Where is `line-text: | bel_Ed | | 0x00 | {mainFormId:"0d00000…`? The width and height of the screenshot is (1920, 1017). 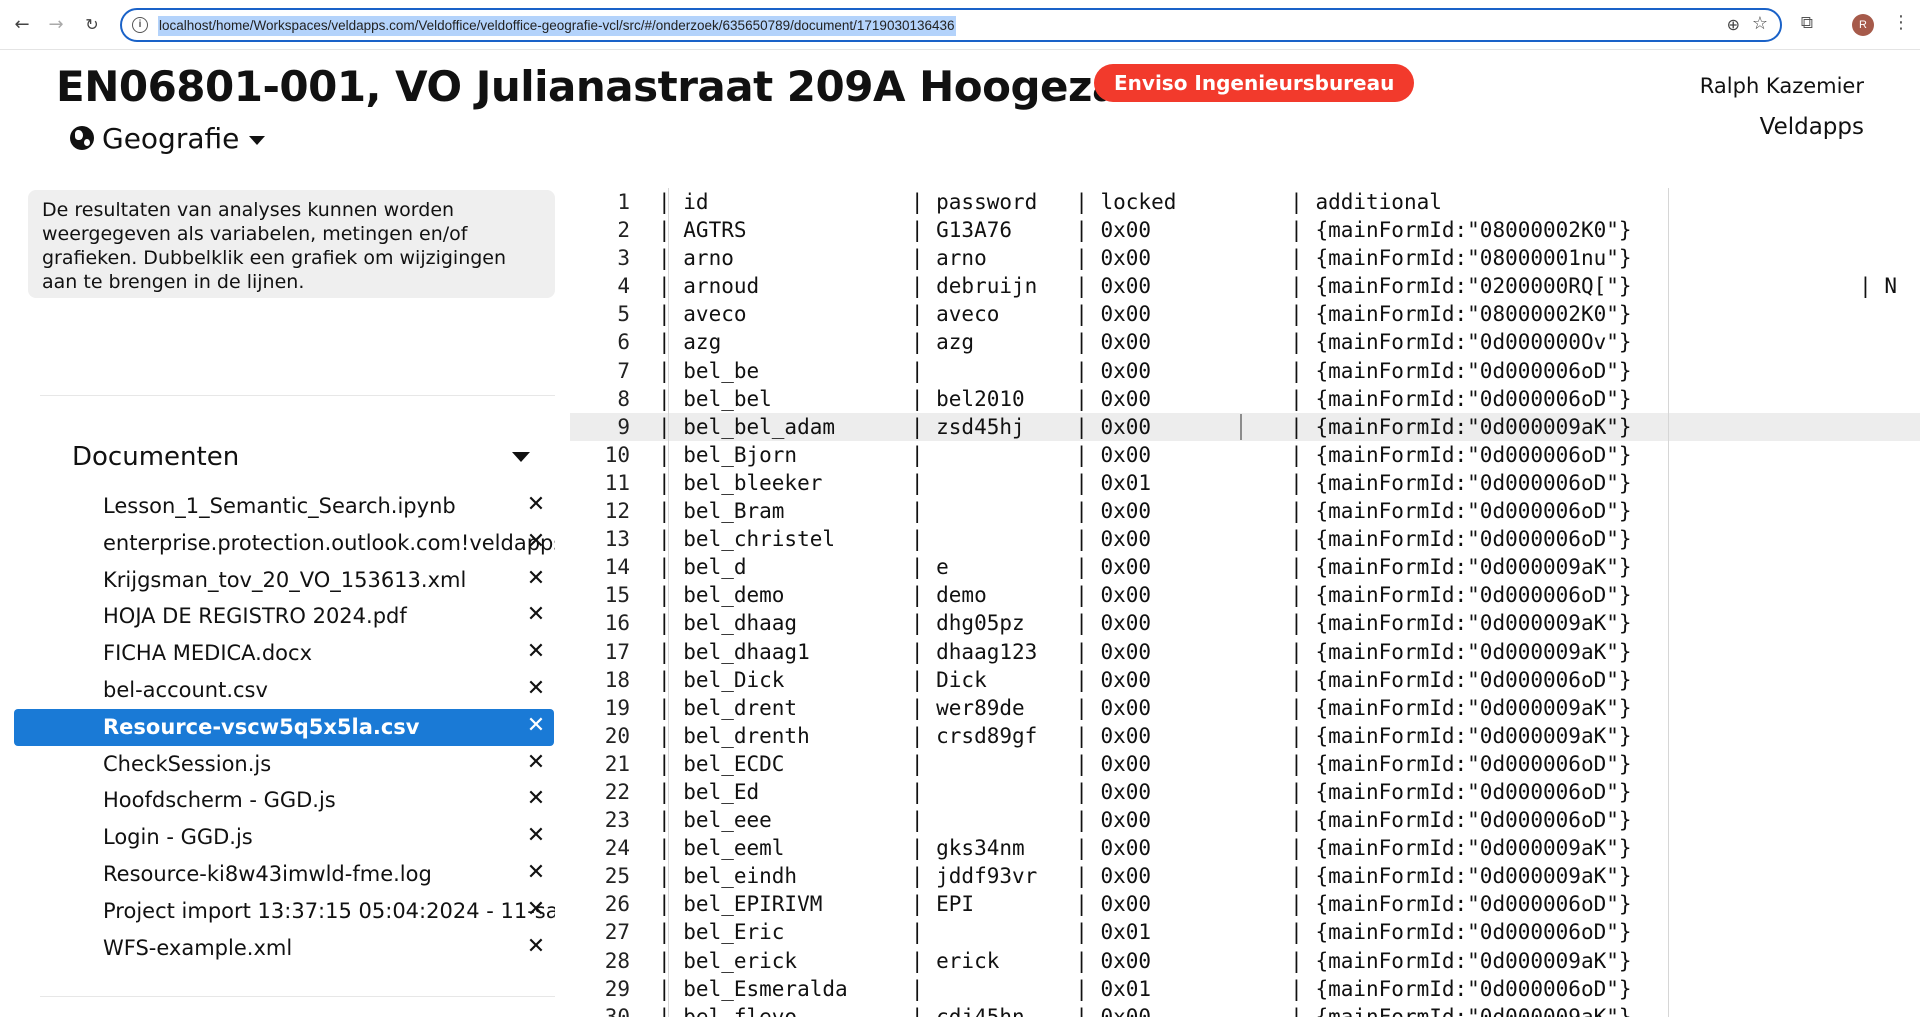 line-text: | bel_Ed | | 0x00 | {mainFormId:"0d00000… is located at coordinates (1145, 792).